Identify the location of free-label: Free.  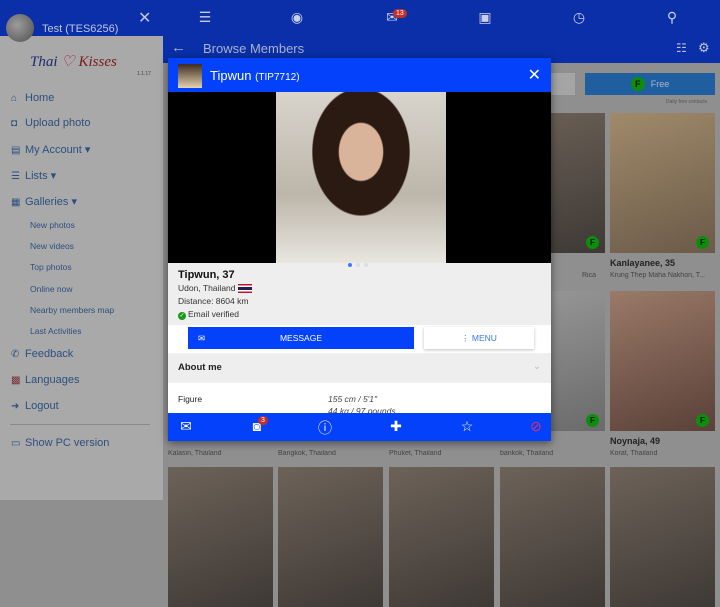
(660, 84).